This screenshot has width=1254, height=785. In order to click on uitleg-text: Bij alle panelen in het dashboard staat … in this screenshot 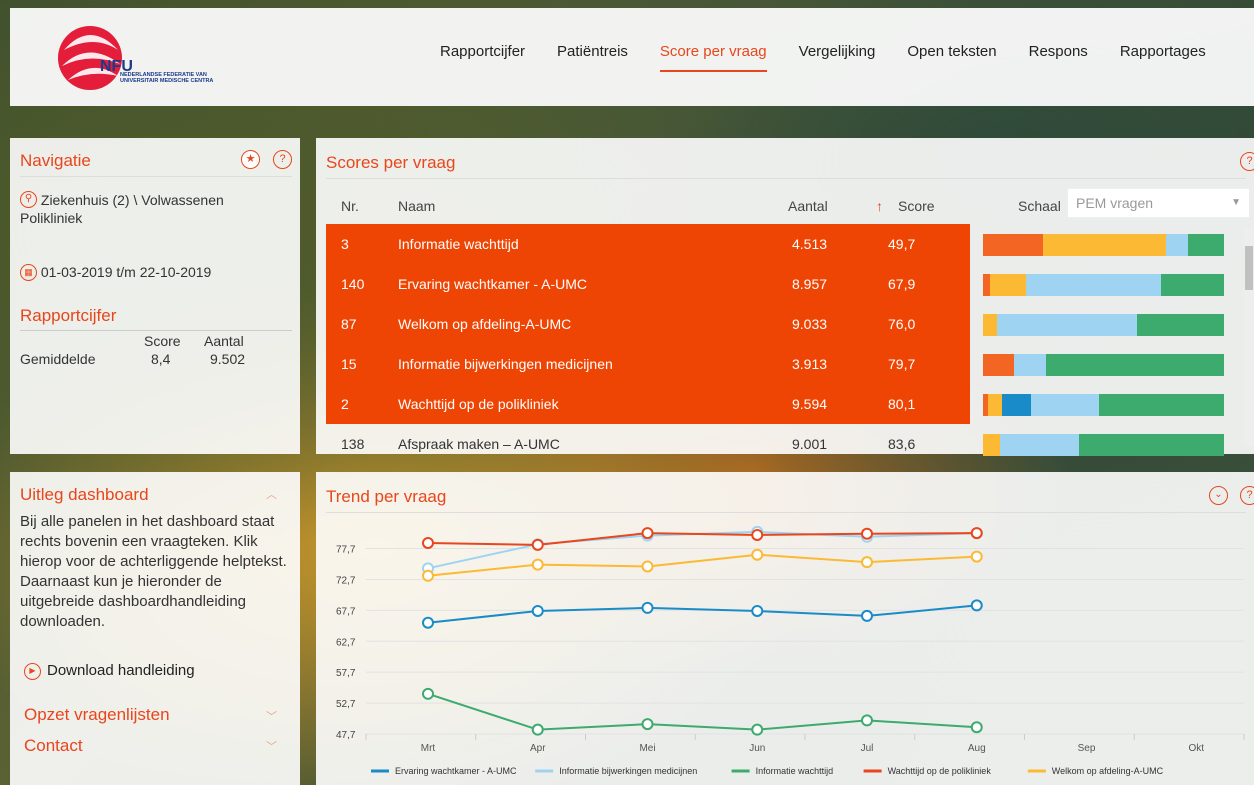, I will do `click(153, 571)`.